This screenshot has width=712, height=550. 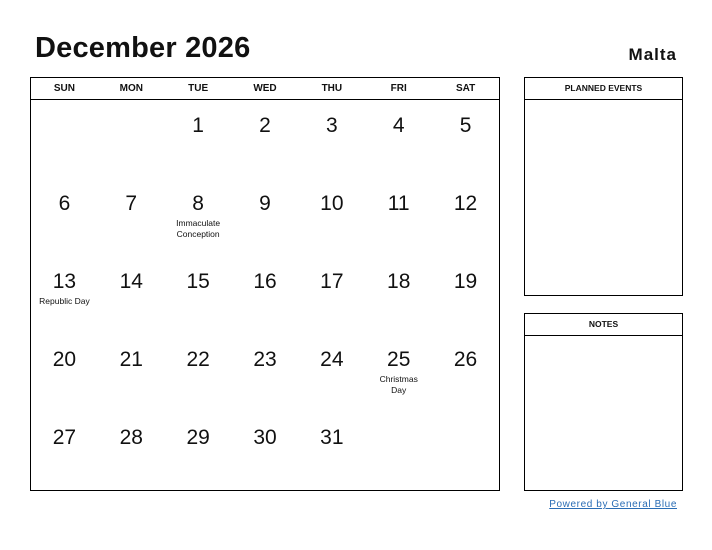 What do you see at coordinates (465, 281) in the screenshot?
I see `day-number: 19` at bounding box center [465, 281].